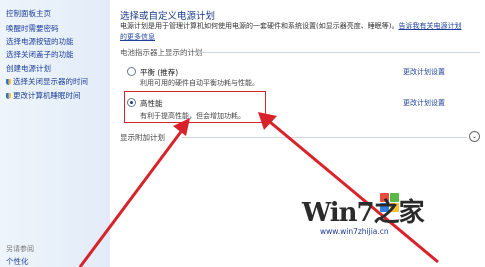 This screenshot has width=485, height=267. Describe the element at coordinates (131, 197) in the screenshot. I see `annotation-arrow-left` at that location.